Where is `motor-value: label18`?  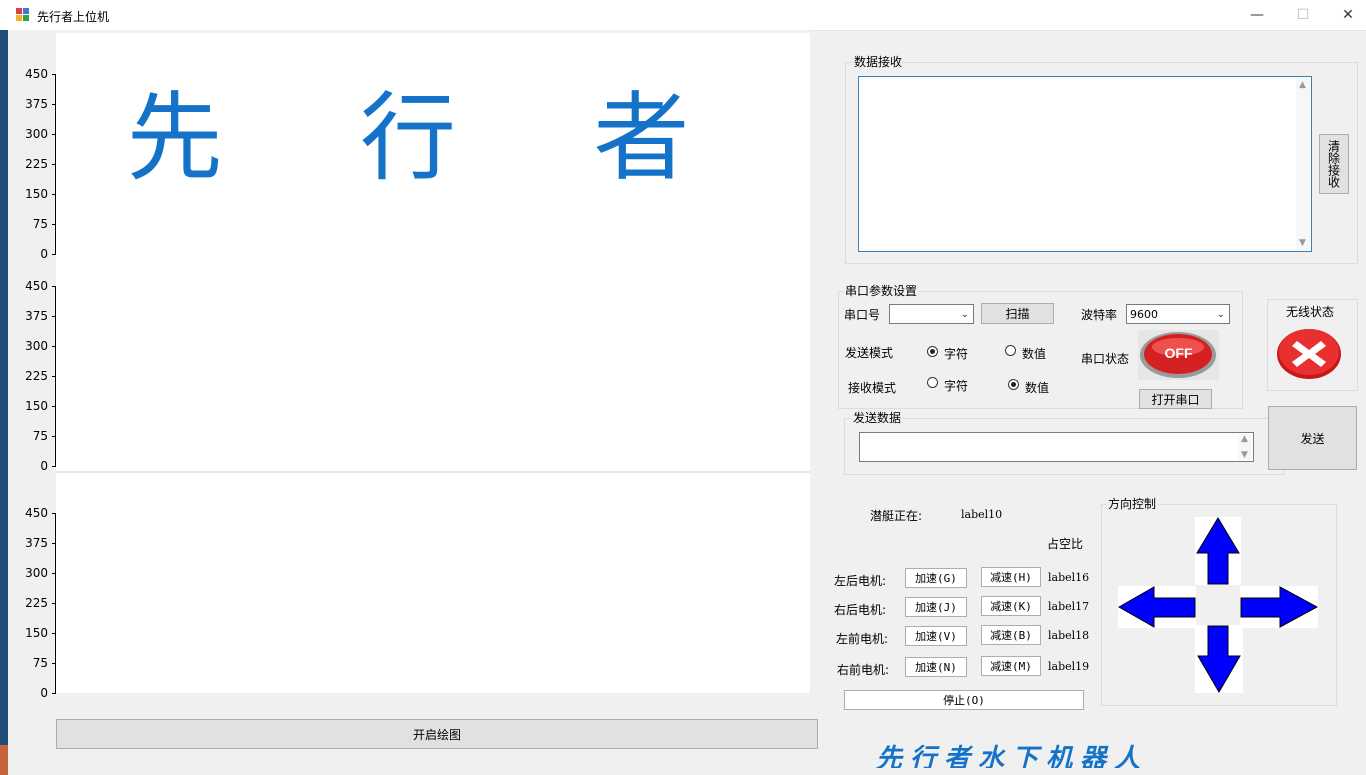 motor-value: label18 is located at coordinates (1069, 635).